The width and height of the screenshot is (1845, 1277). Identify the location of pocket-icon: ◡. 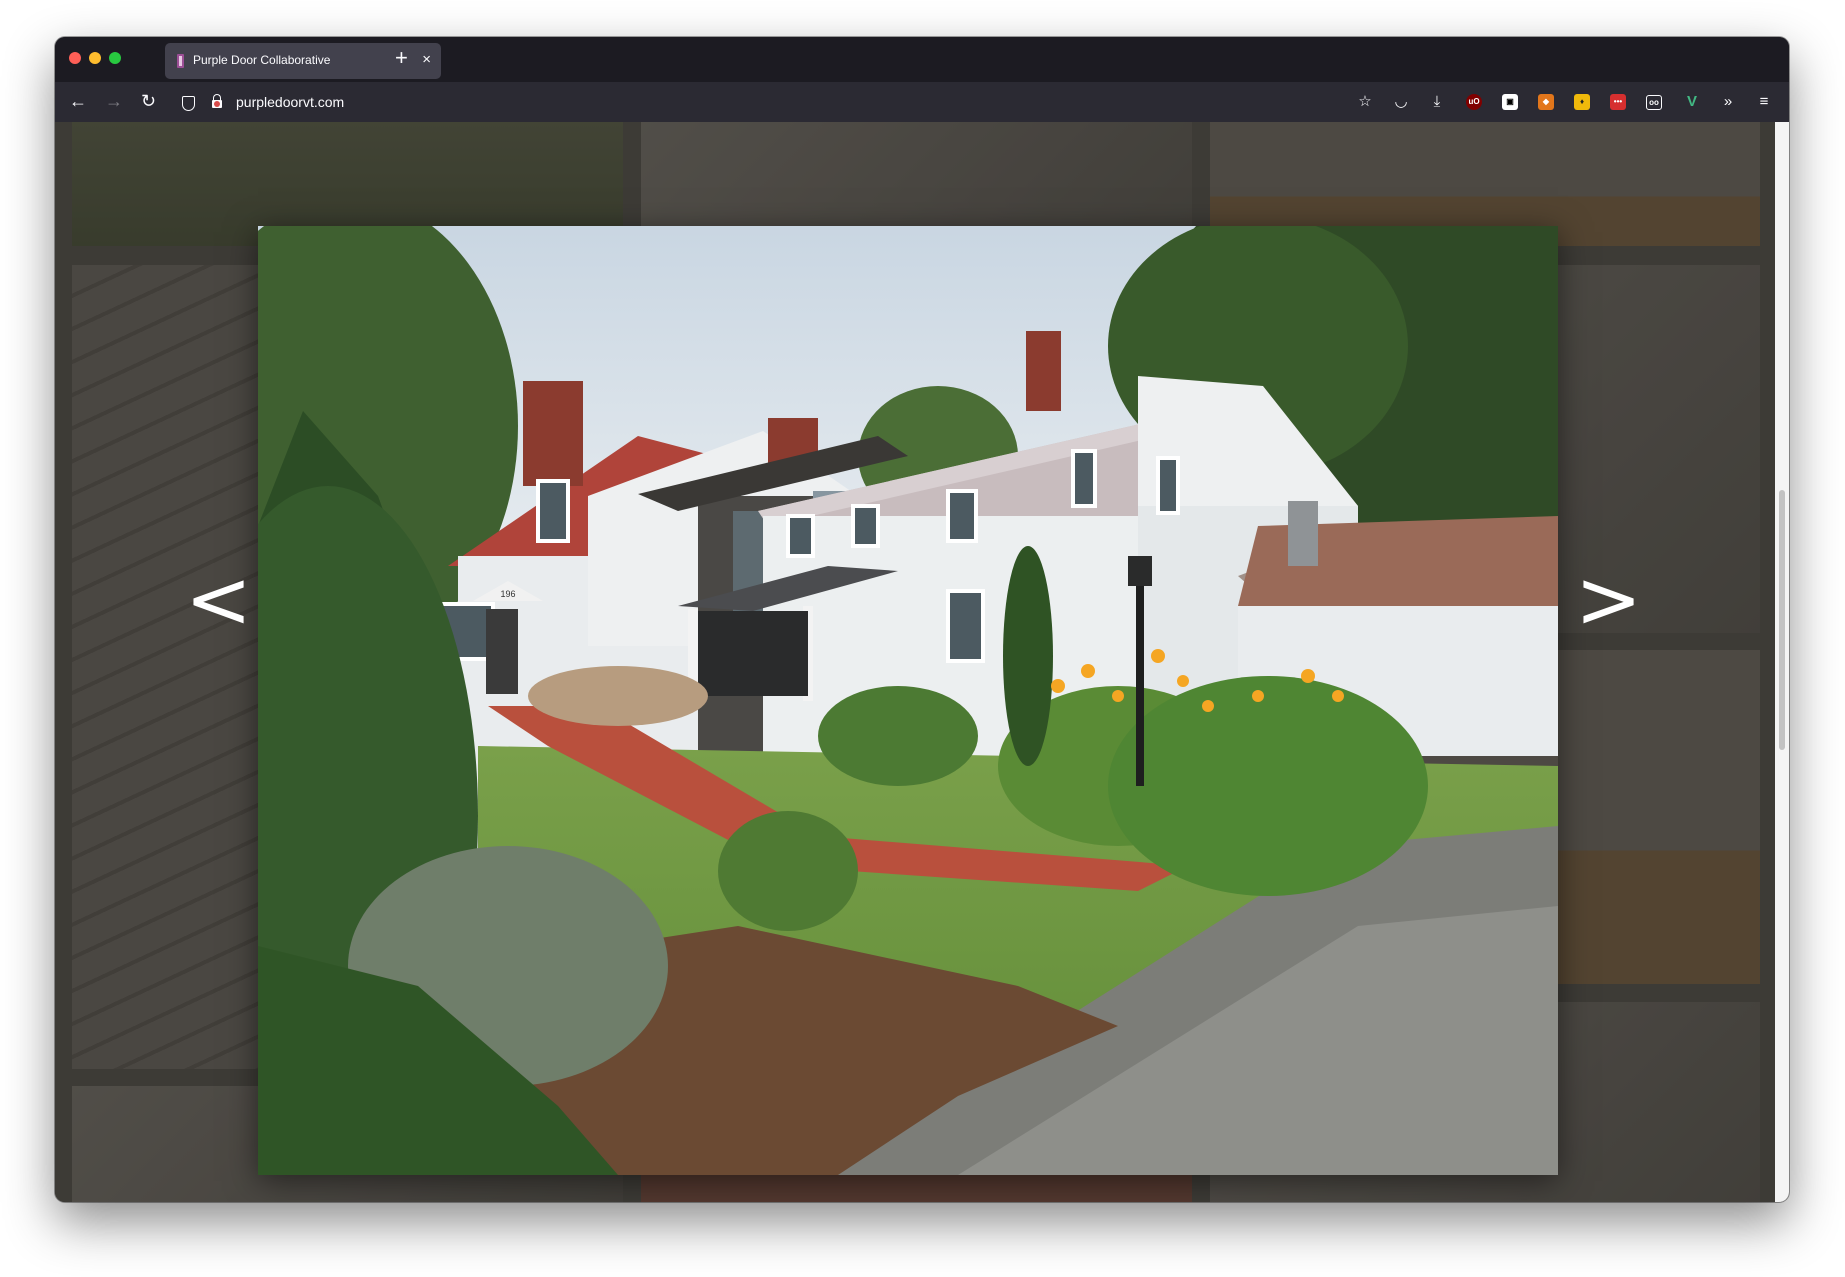
(1401, 102).